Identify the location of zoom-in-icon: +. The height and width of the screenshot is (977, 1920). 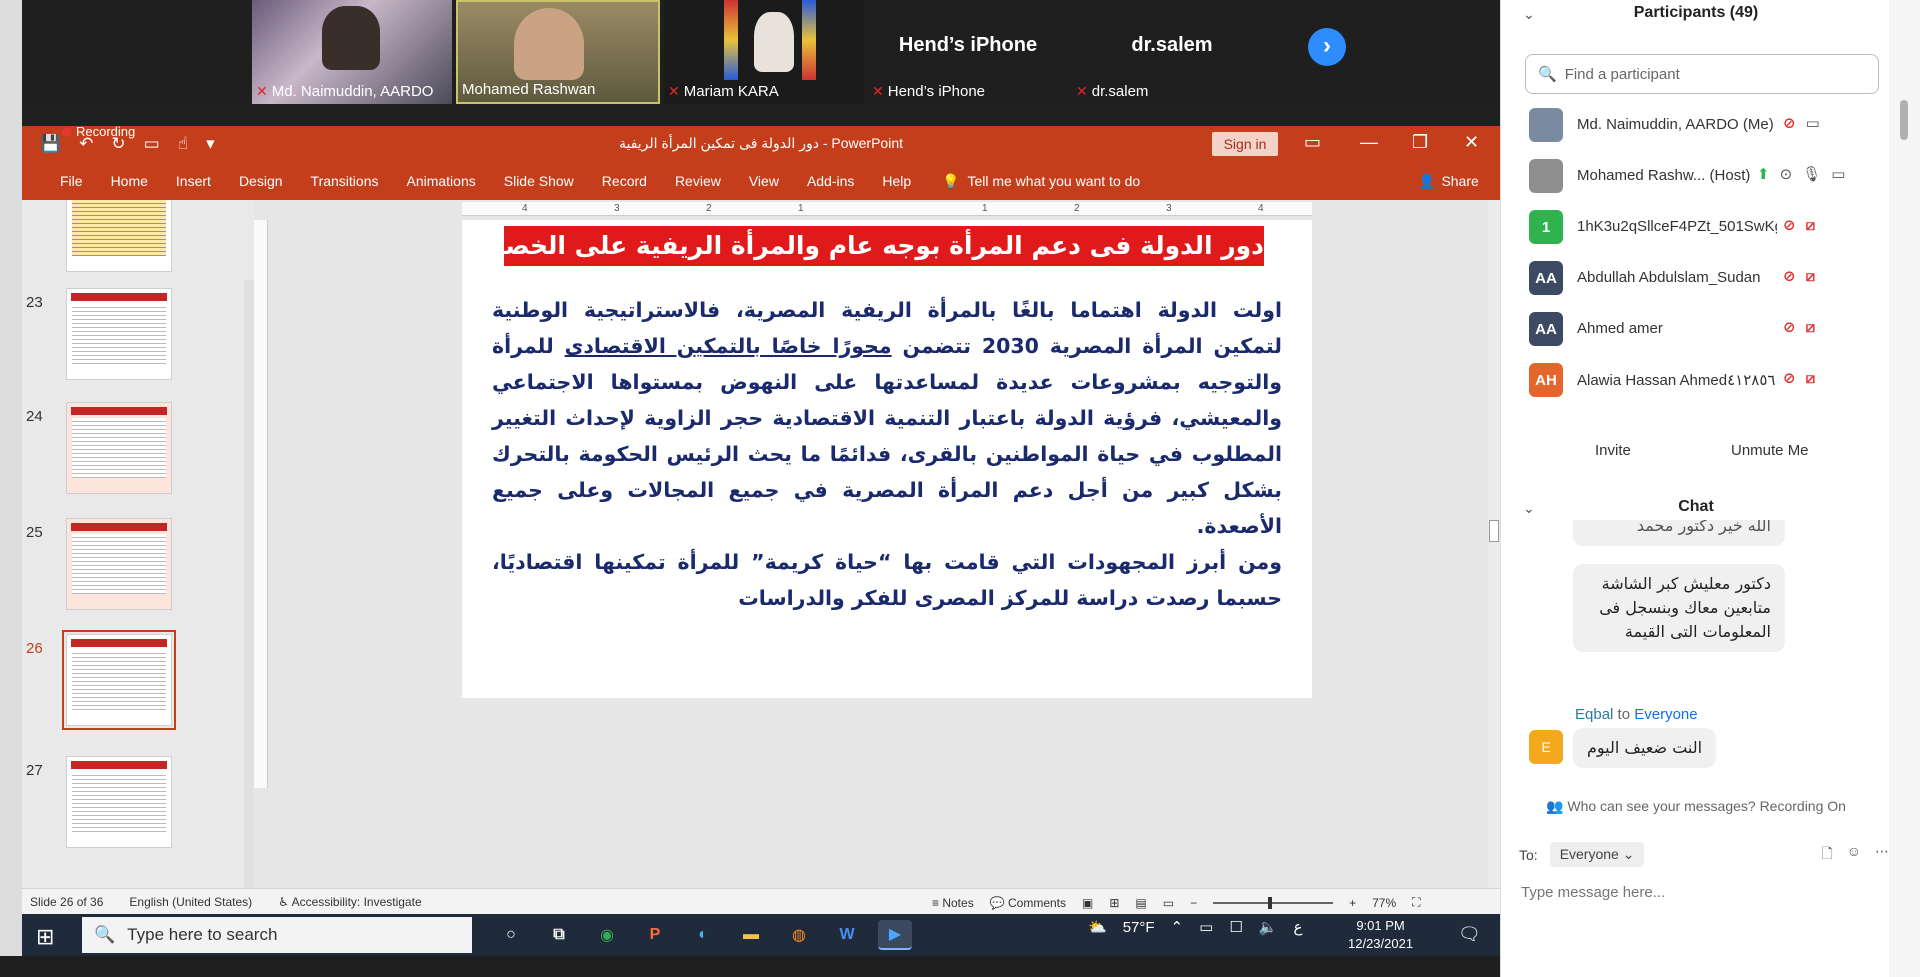
(1352, 903).